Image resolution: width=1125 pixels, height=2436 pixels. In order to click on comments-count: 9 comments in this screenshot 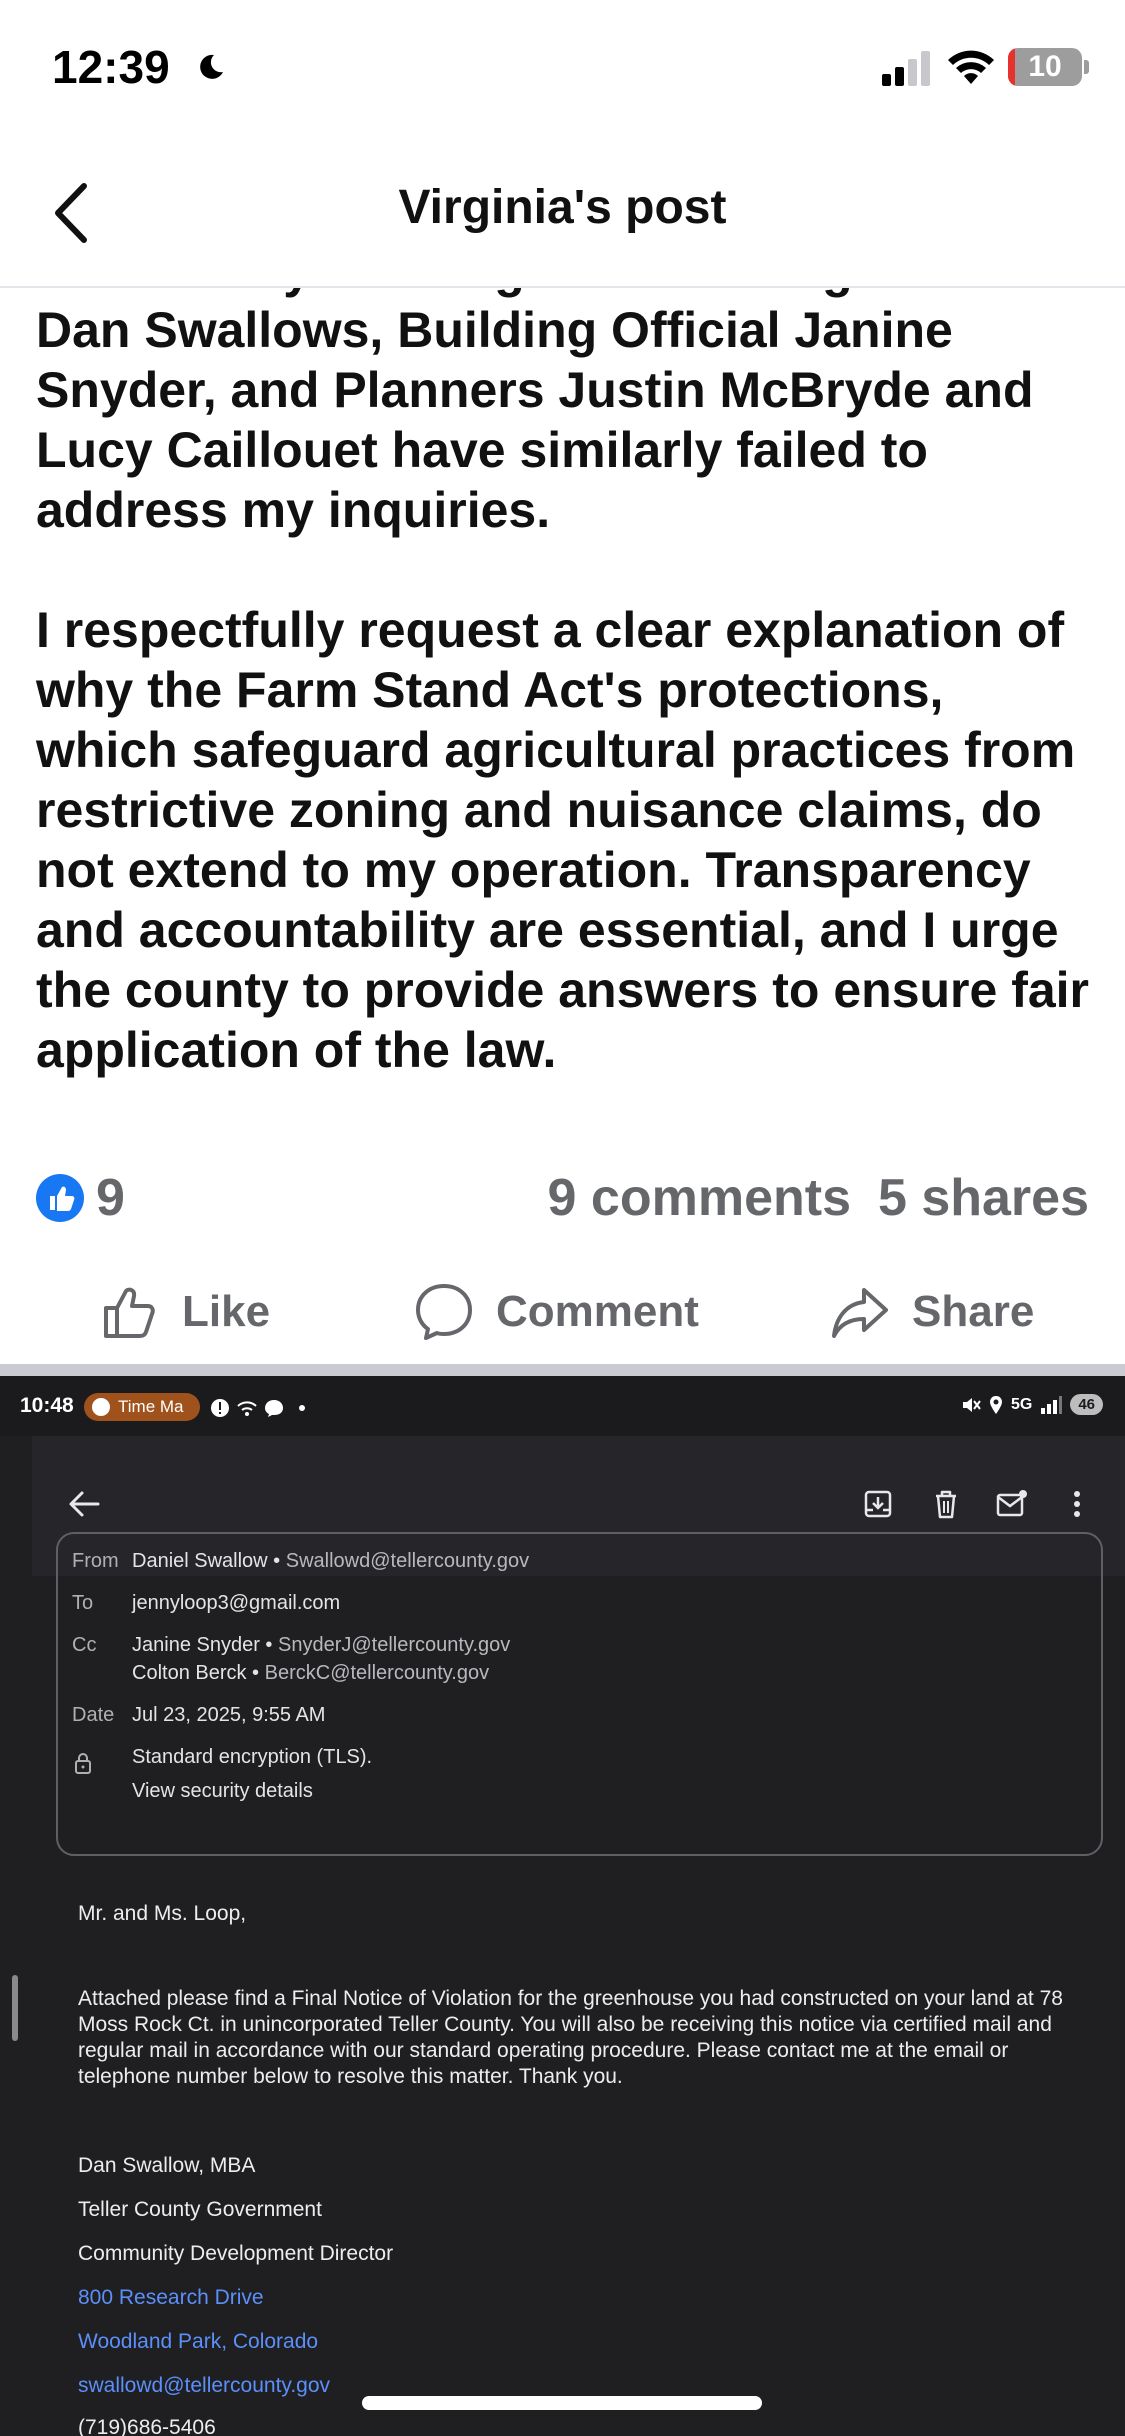, I will do `click(699, 1198)`.